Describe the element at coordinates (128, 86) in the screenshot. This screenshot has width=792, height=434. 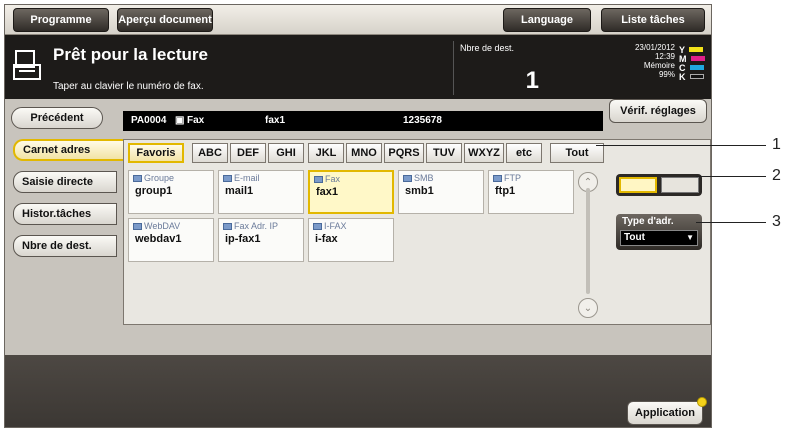
I see `status-subtitle: Taper au clavier le numéro de fax.` at that location.